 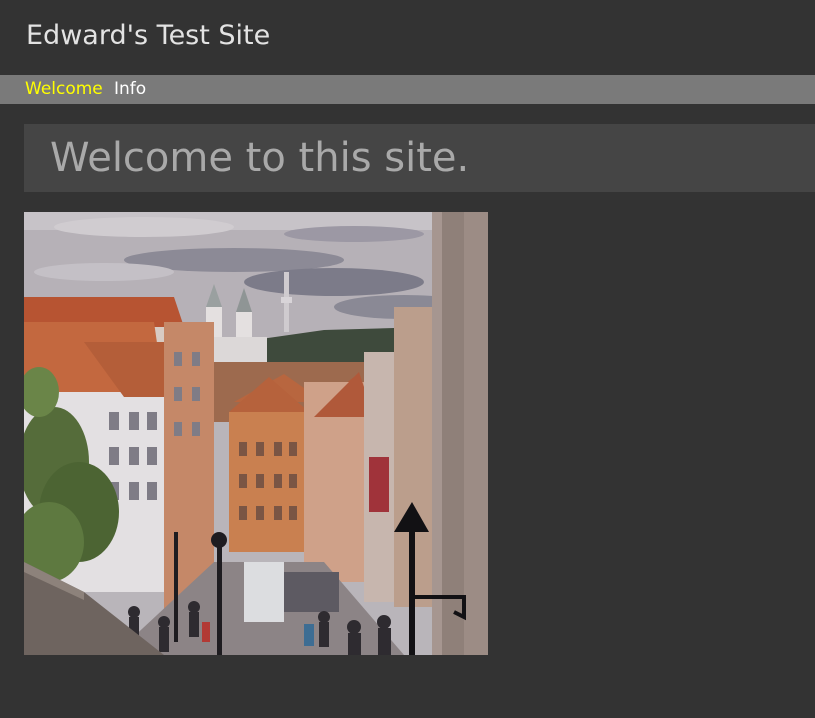 What do you see at coordinates (407, 89) in the screenshot?
I see `nav-bar: Welcome Info` at bounding box center [407, 89].